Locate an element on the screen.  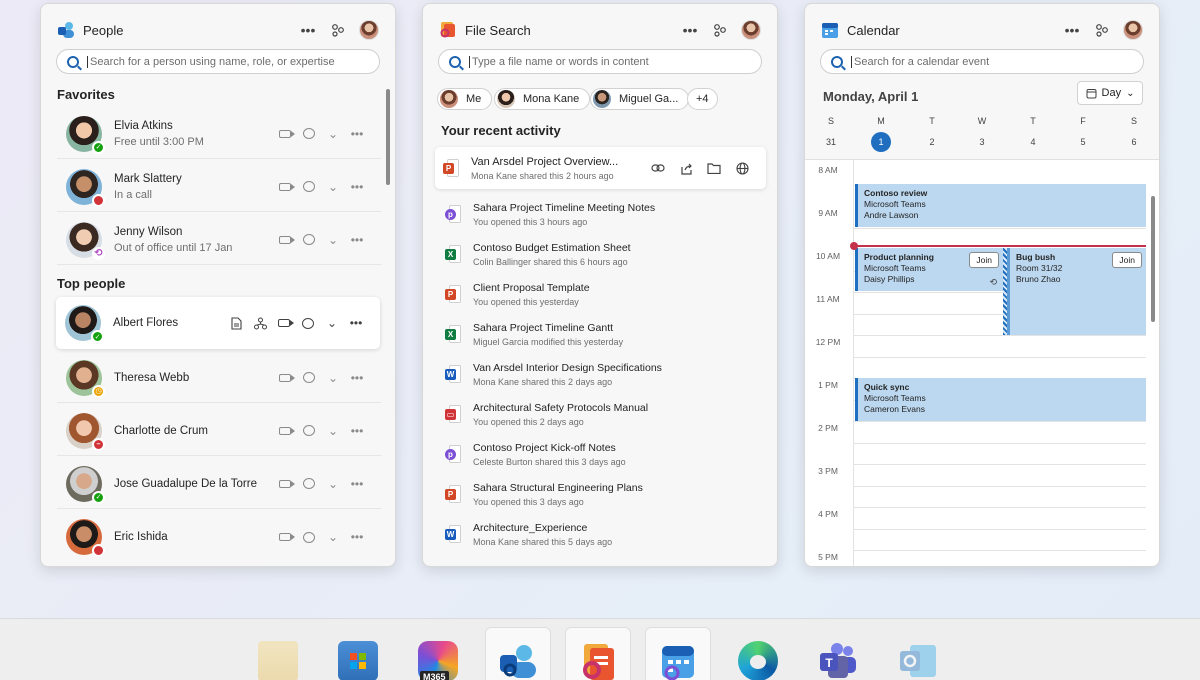
day-number: 31 is located at coordinates (831, 142).